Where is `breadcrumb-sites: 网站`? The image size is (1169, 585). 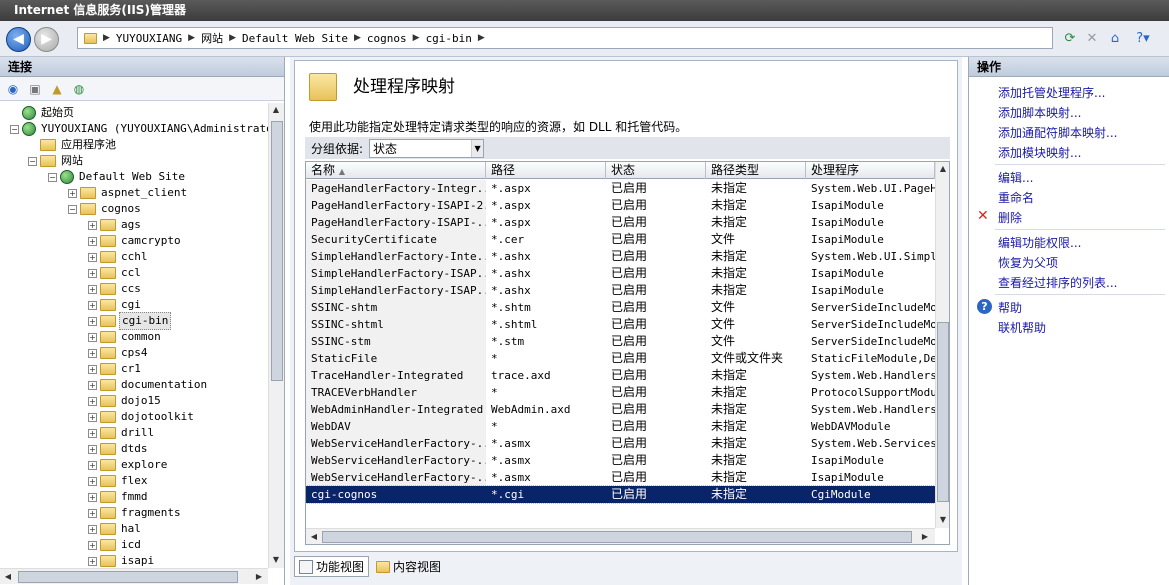
breadcrumb-sites: 网站 is located at coordinates (212, 38).